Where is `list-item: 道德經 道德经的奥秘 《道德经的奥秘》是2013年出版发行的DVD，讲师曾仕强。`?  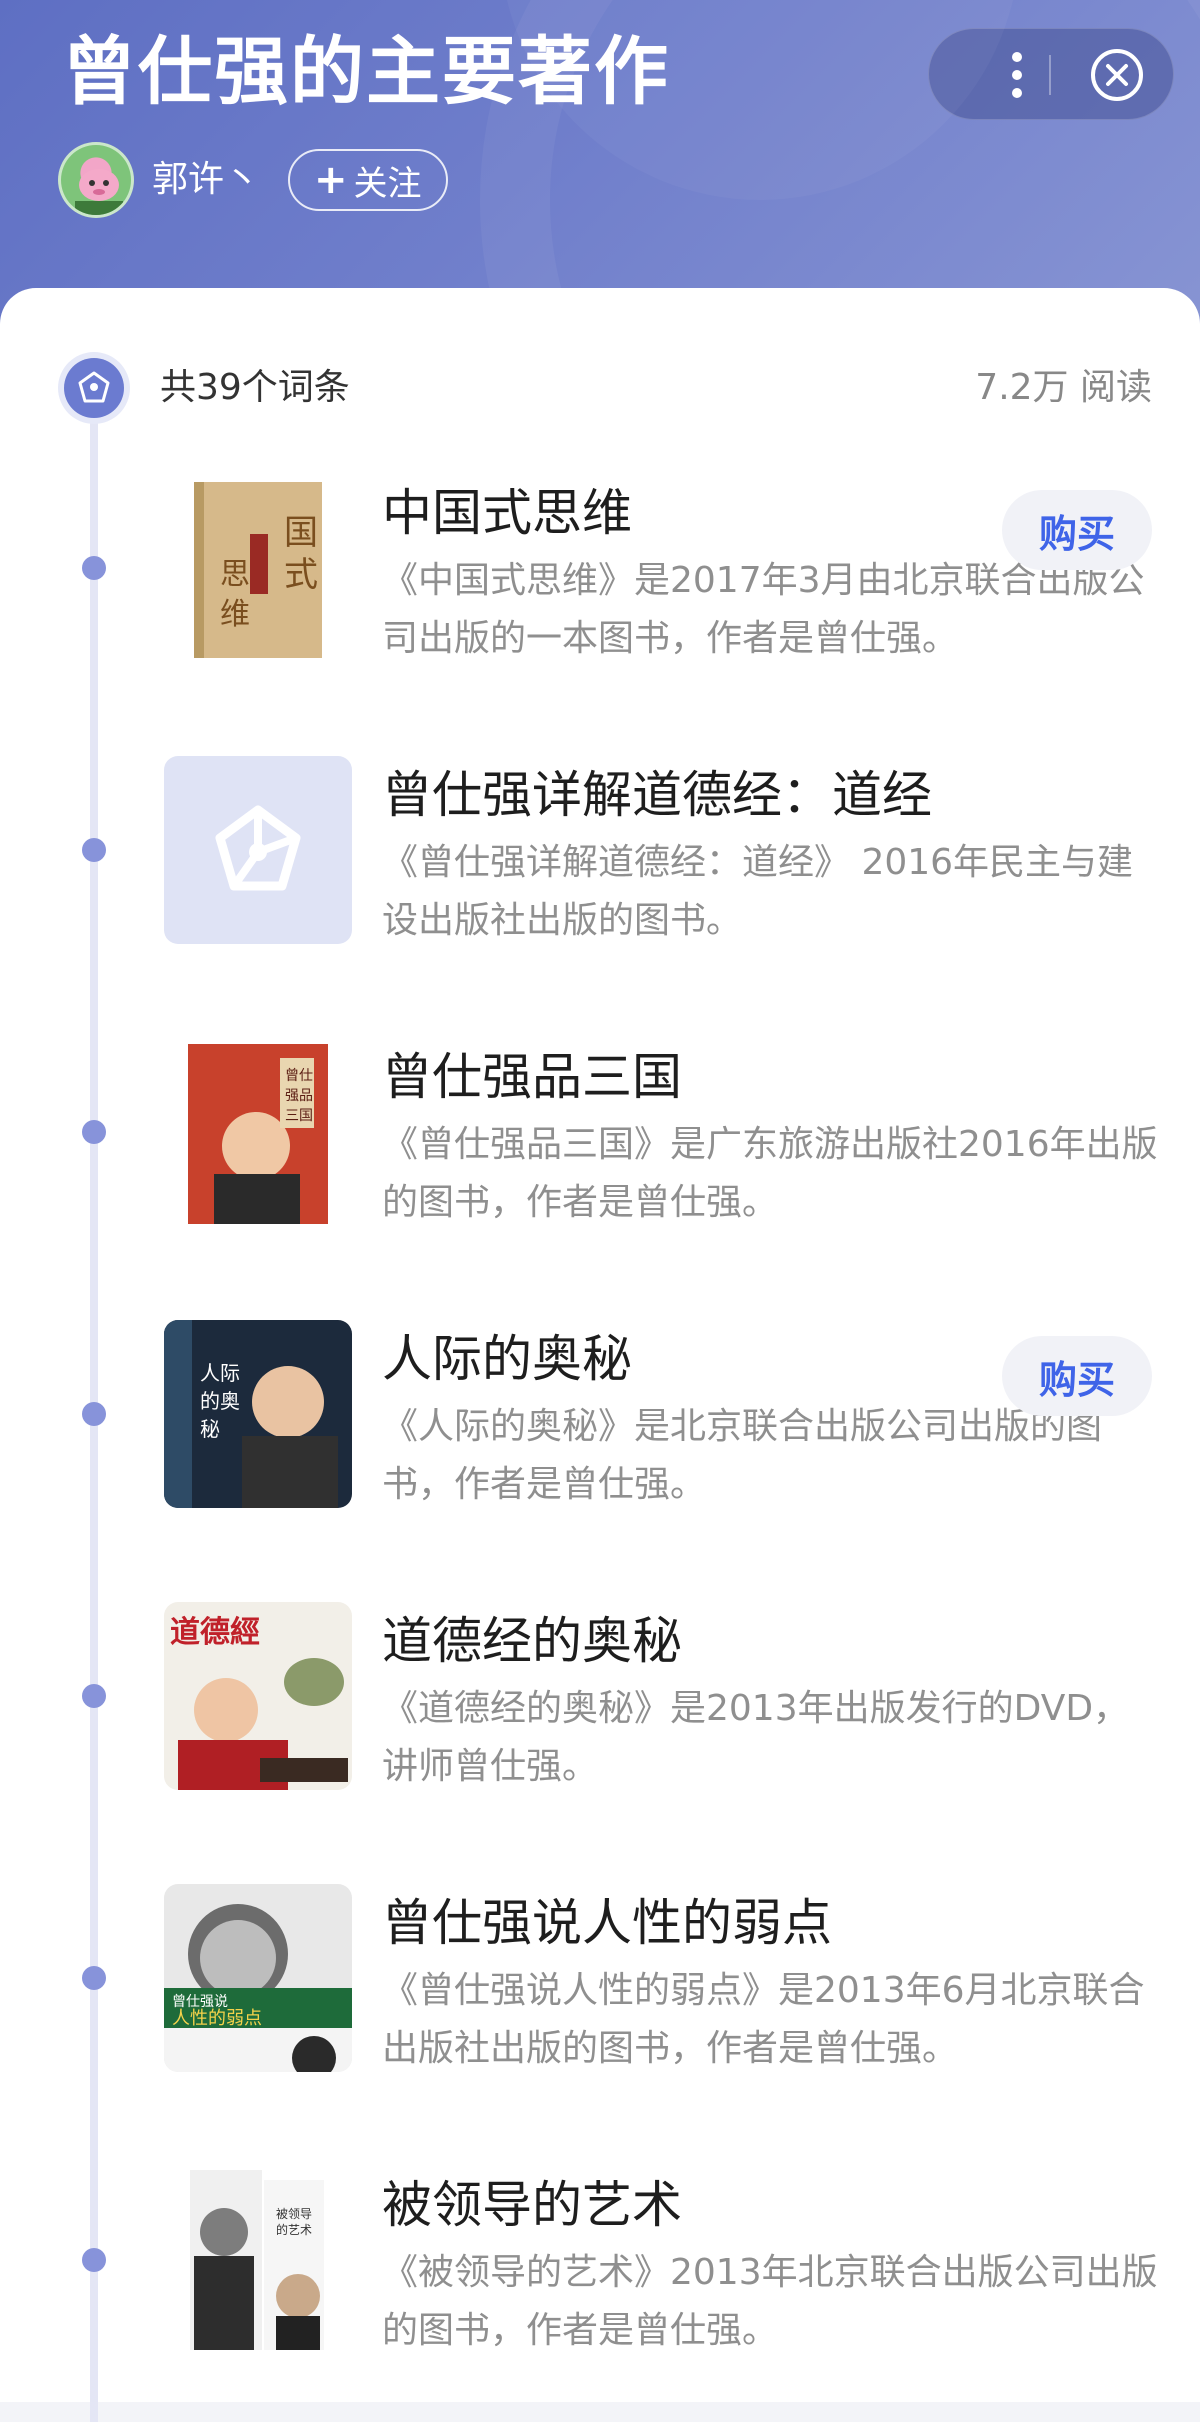
list-item: 道德經 道德经的奥秘 《道德经的奥秘》是2013年出版发行的DVD，讲师曾仕强。 is located at coordinates (600, 1707).